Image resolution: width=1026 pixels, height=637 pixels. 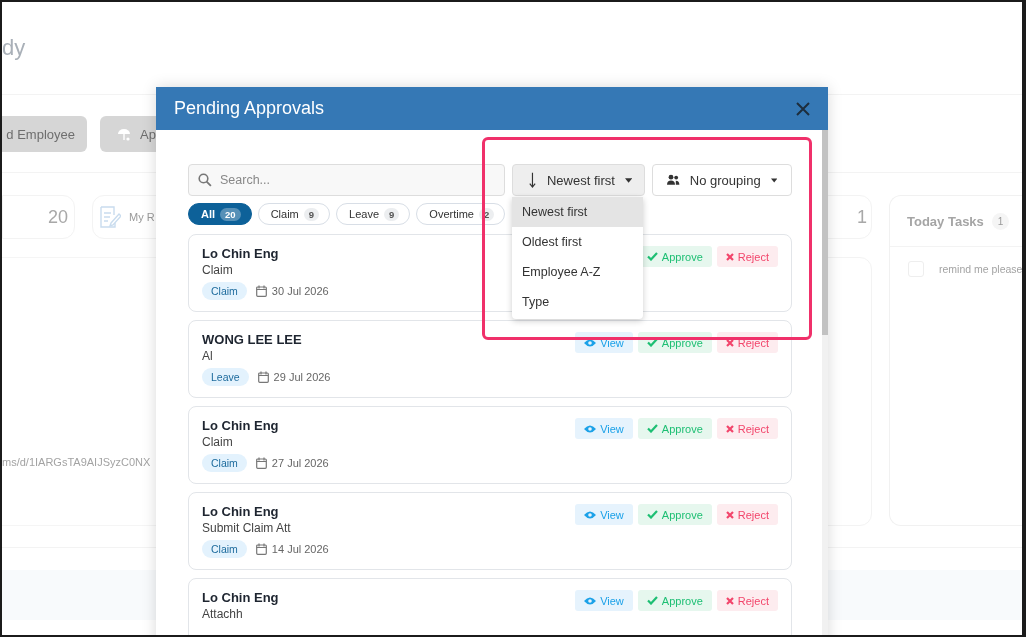 What do you see at coordinates (44, 134) in the screenshot?
I see `toolbar-button: d Employee` at bounding box center [44, 134].